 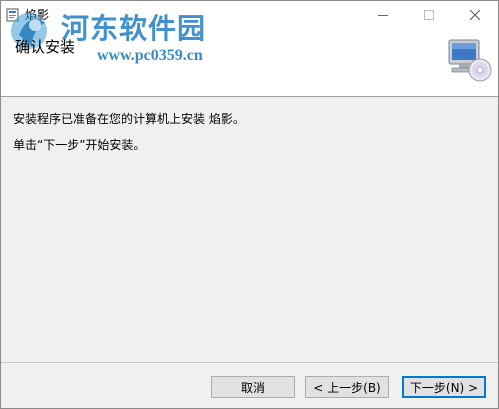 I want to click on minimize-button, so click(x=383, y=15).